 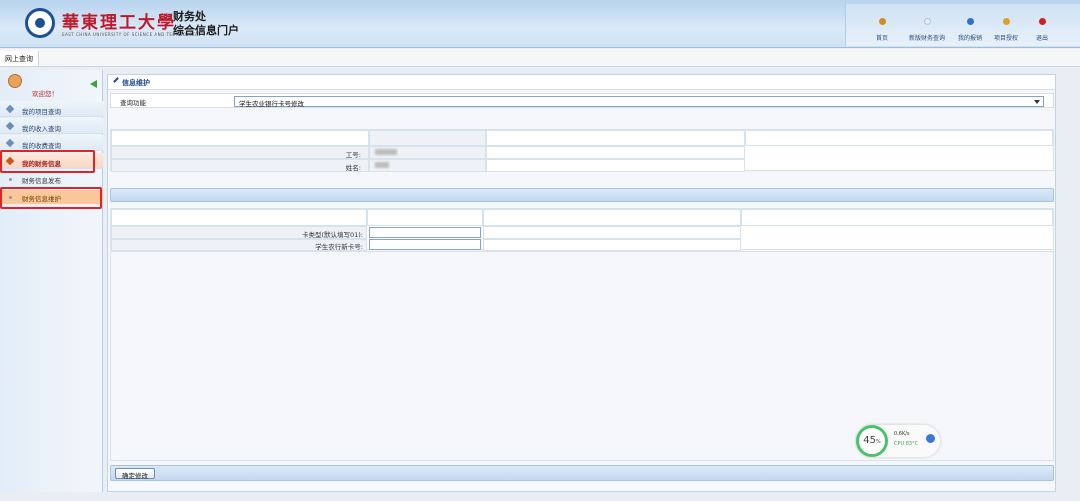 I want to click on nav-new-finance-query: 新版财务查询, so click(x=927, y=30).